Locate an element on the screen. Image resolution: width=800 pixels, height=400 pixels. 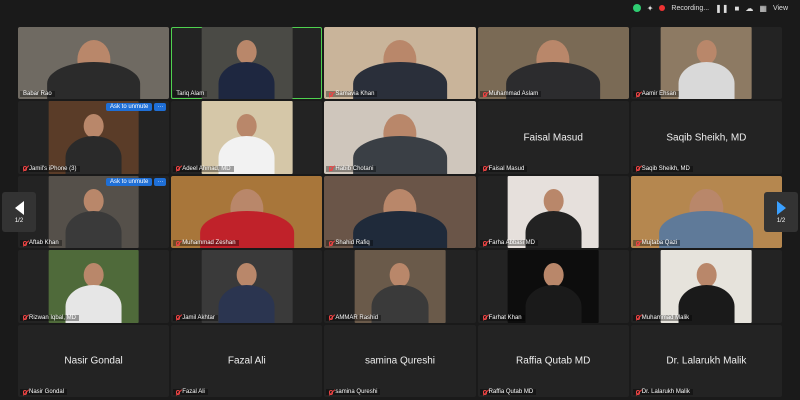
participant-name: Jamil's iPhone (3) is located at coordinates (53, 168).